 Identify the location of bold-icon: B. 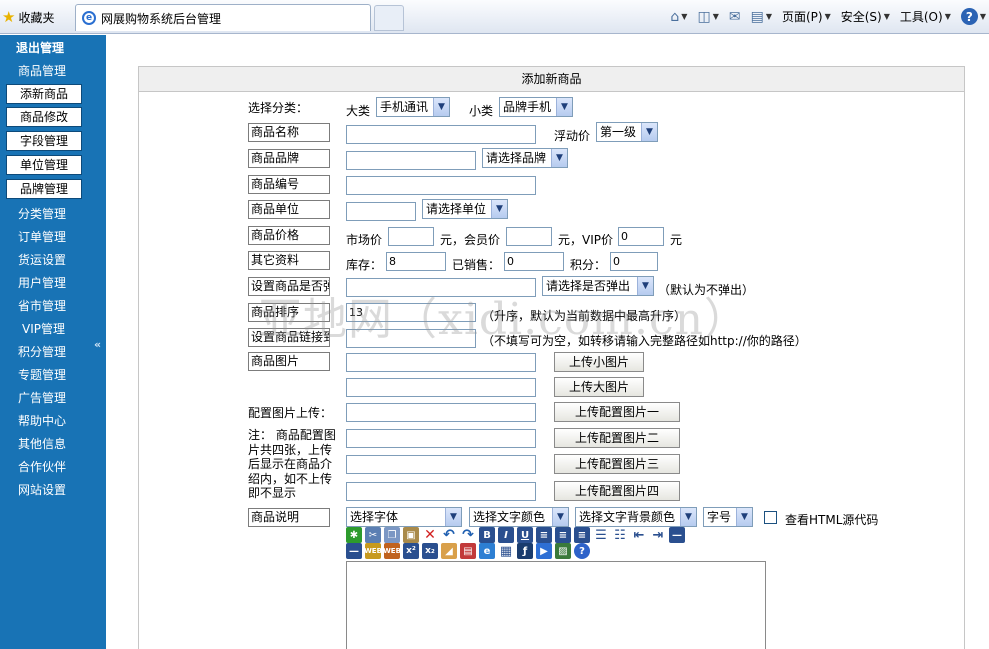
(487, 535).